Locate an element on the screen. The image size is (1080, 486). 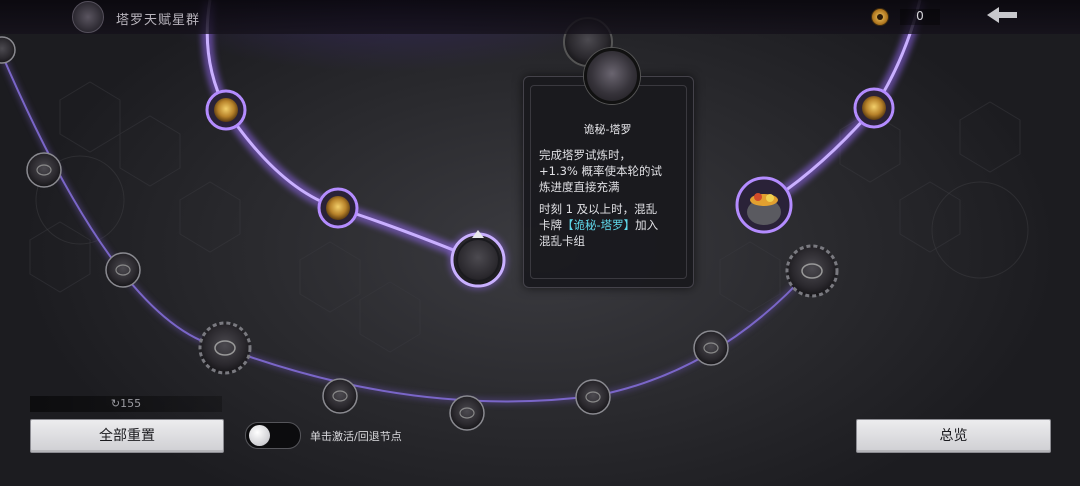
talent-node-selected is located at coordinates (478, 260).